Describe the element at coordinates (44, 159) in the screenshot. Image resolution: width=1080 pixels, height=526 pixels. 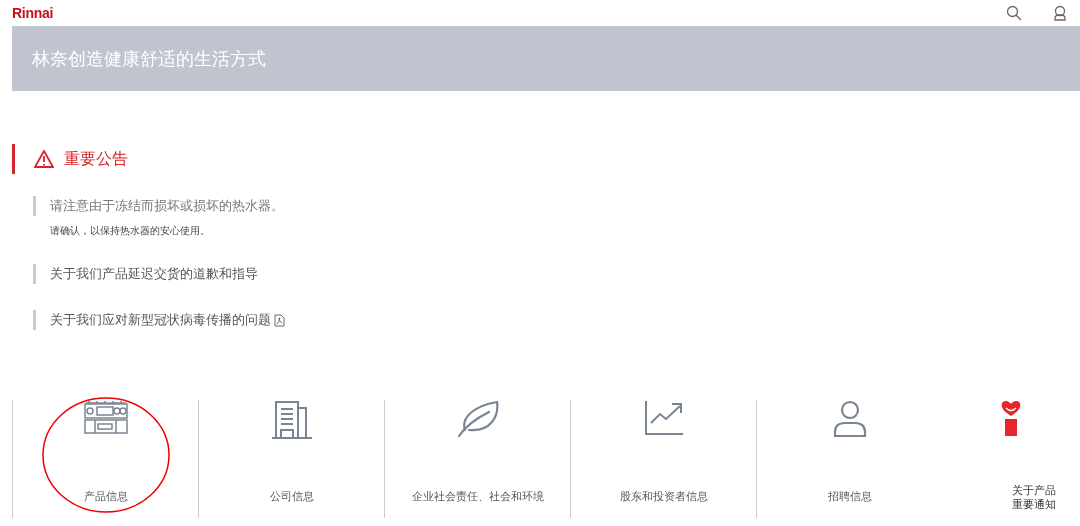
I see `warning-icon` at that location.